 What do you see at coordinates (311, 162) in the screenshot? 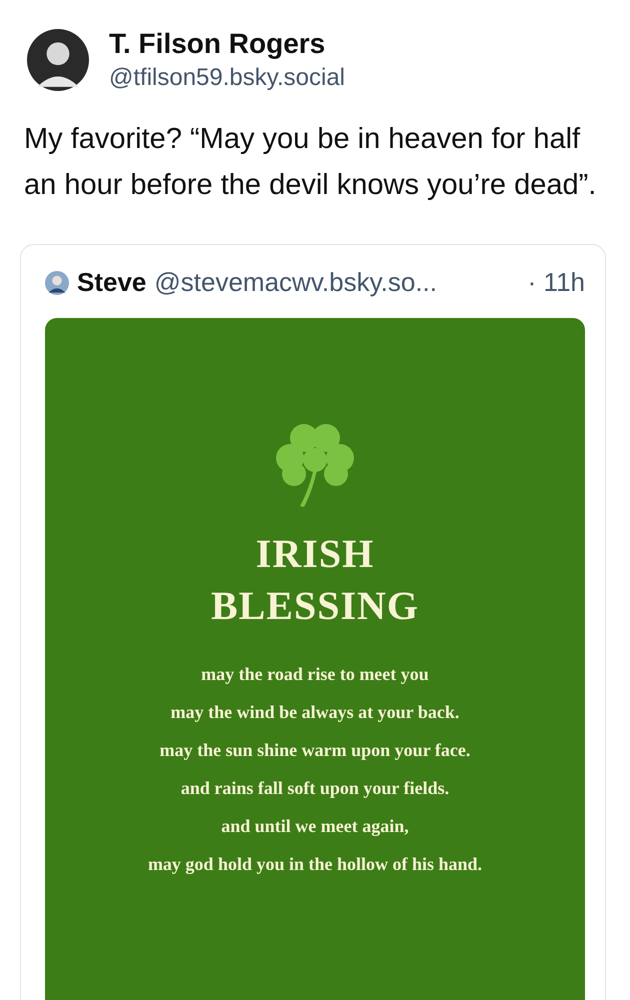
I see `post-text: My favorite? “May you be in heaven for half an hour before the devil knows you’re dead”.` at bounding box center [311, 162].